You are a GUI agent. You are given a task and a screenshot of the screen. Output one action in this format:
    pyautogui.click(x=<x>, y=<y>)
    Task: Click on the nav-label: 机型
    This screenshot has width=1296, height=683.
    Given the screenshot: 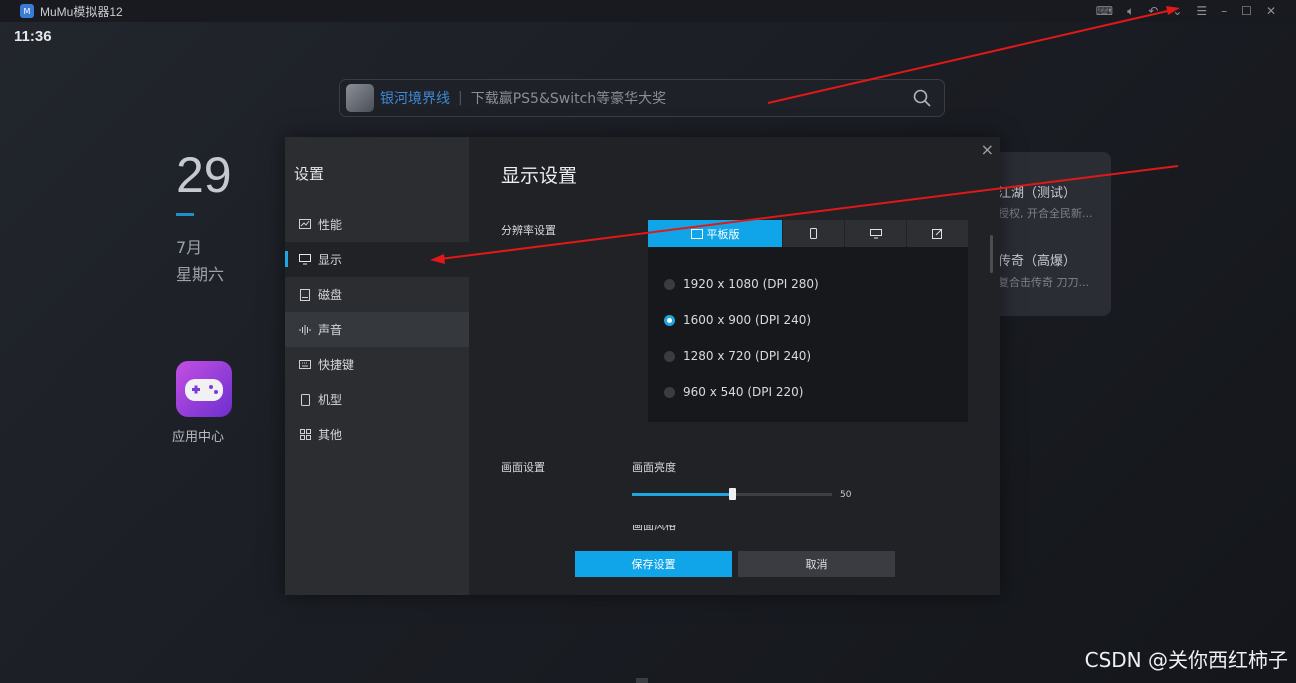 What is the action you would take?
    pyautogui.click(x=330, y=400)
    